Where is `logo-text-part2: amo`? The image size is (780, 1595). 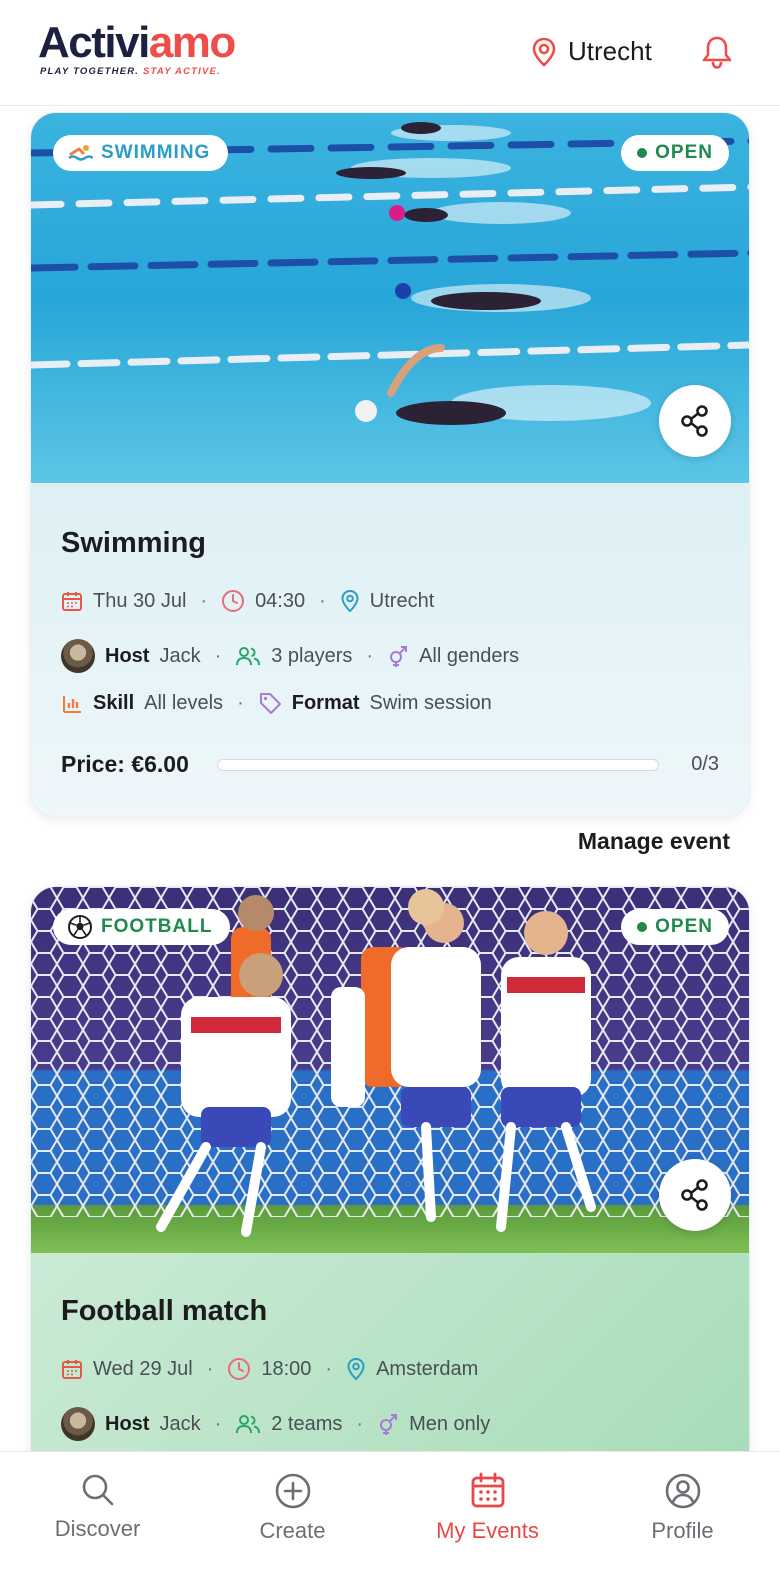
logo-text-part2: amo is located at coordinates (192, 42).